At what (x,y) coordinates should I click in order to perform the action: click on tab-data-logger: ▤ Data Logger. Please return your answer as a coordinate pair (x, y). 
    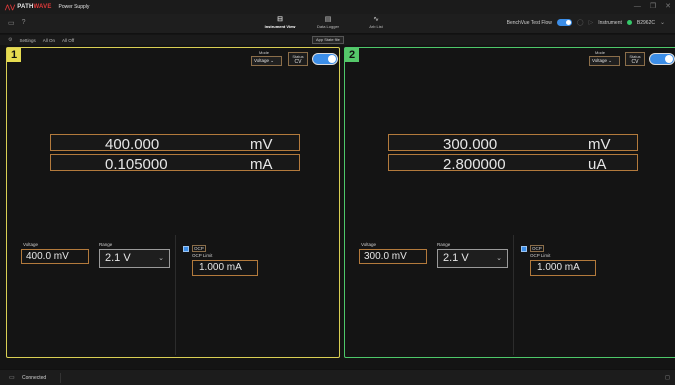
    Looking at the image, I should click on (328, 24).